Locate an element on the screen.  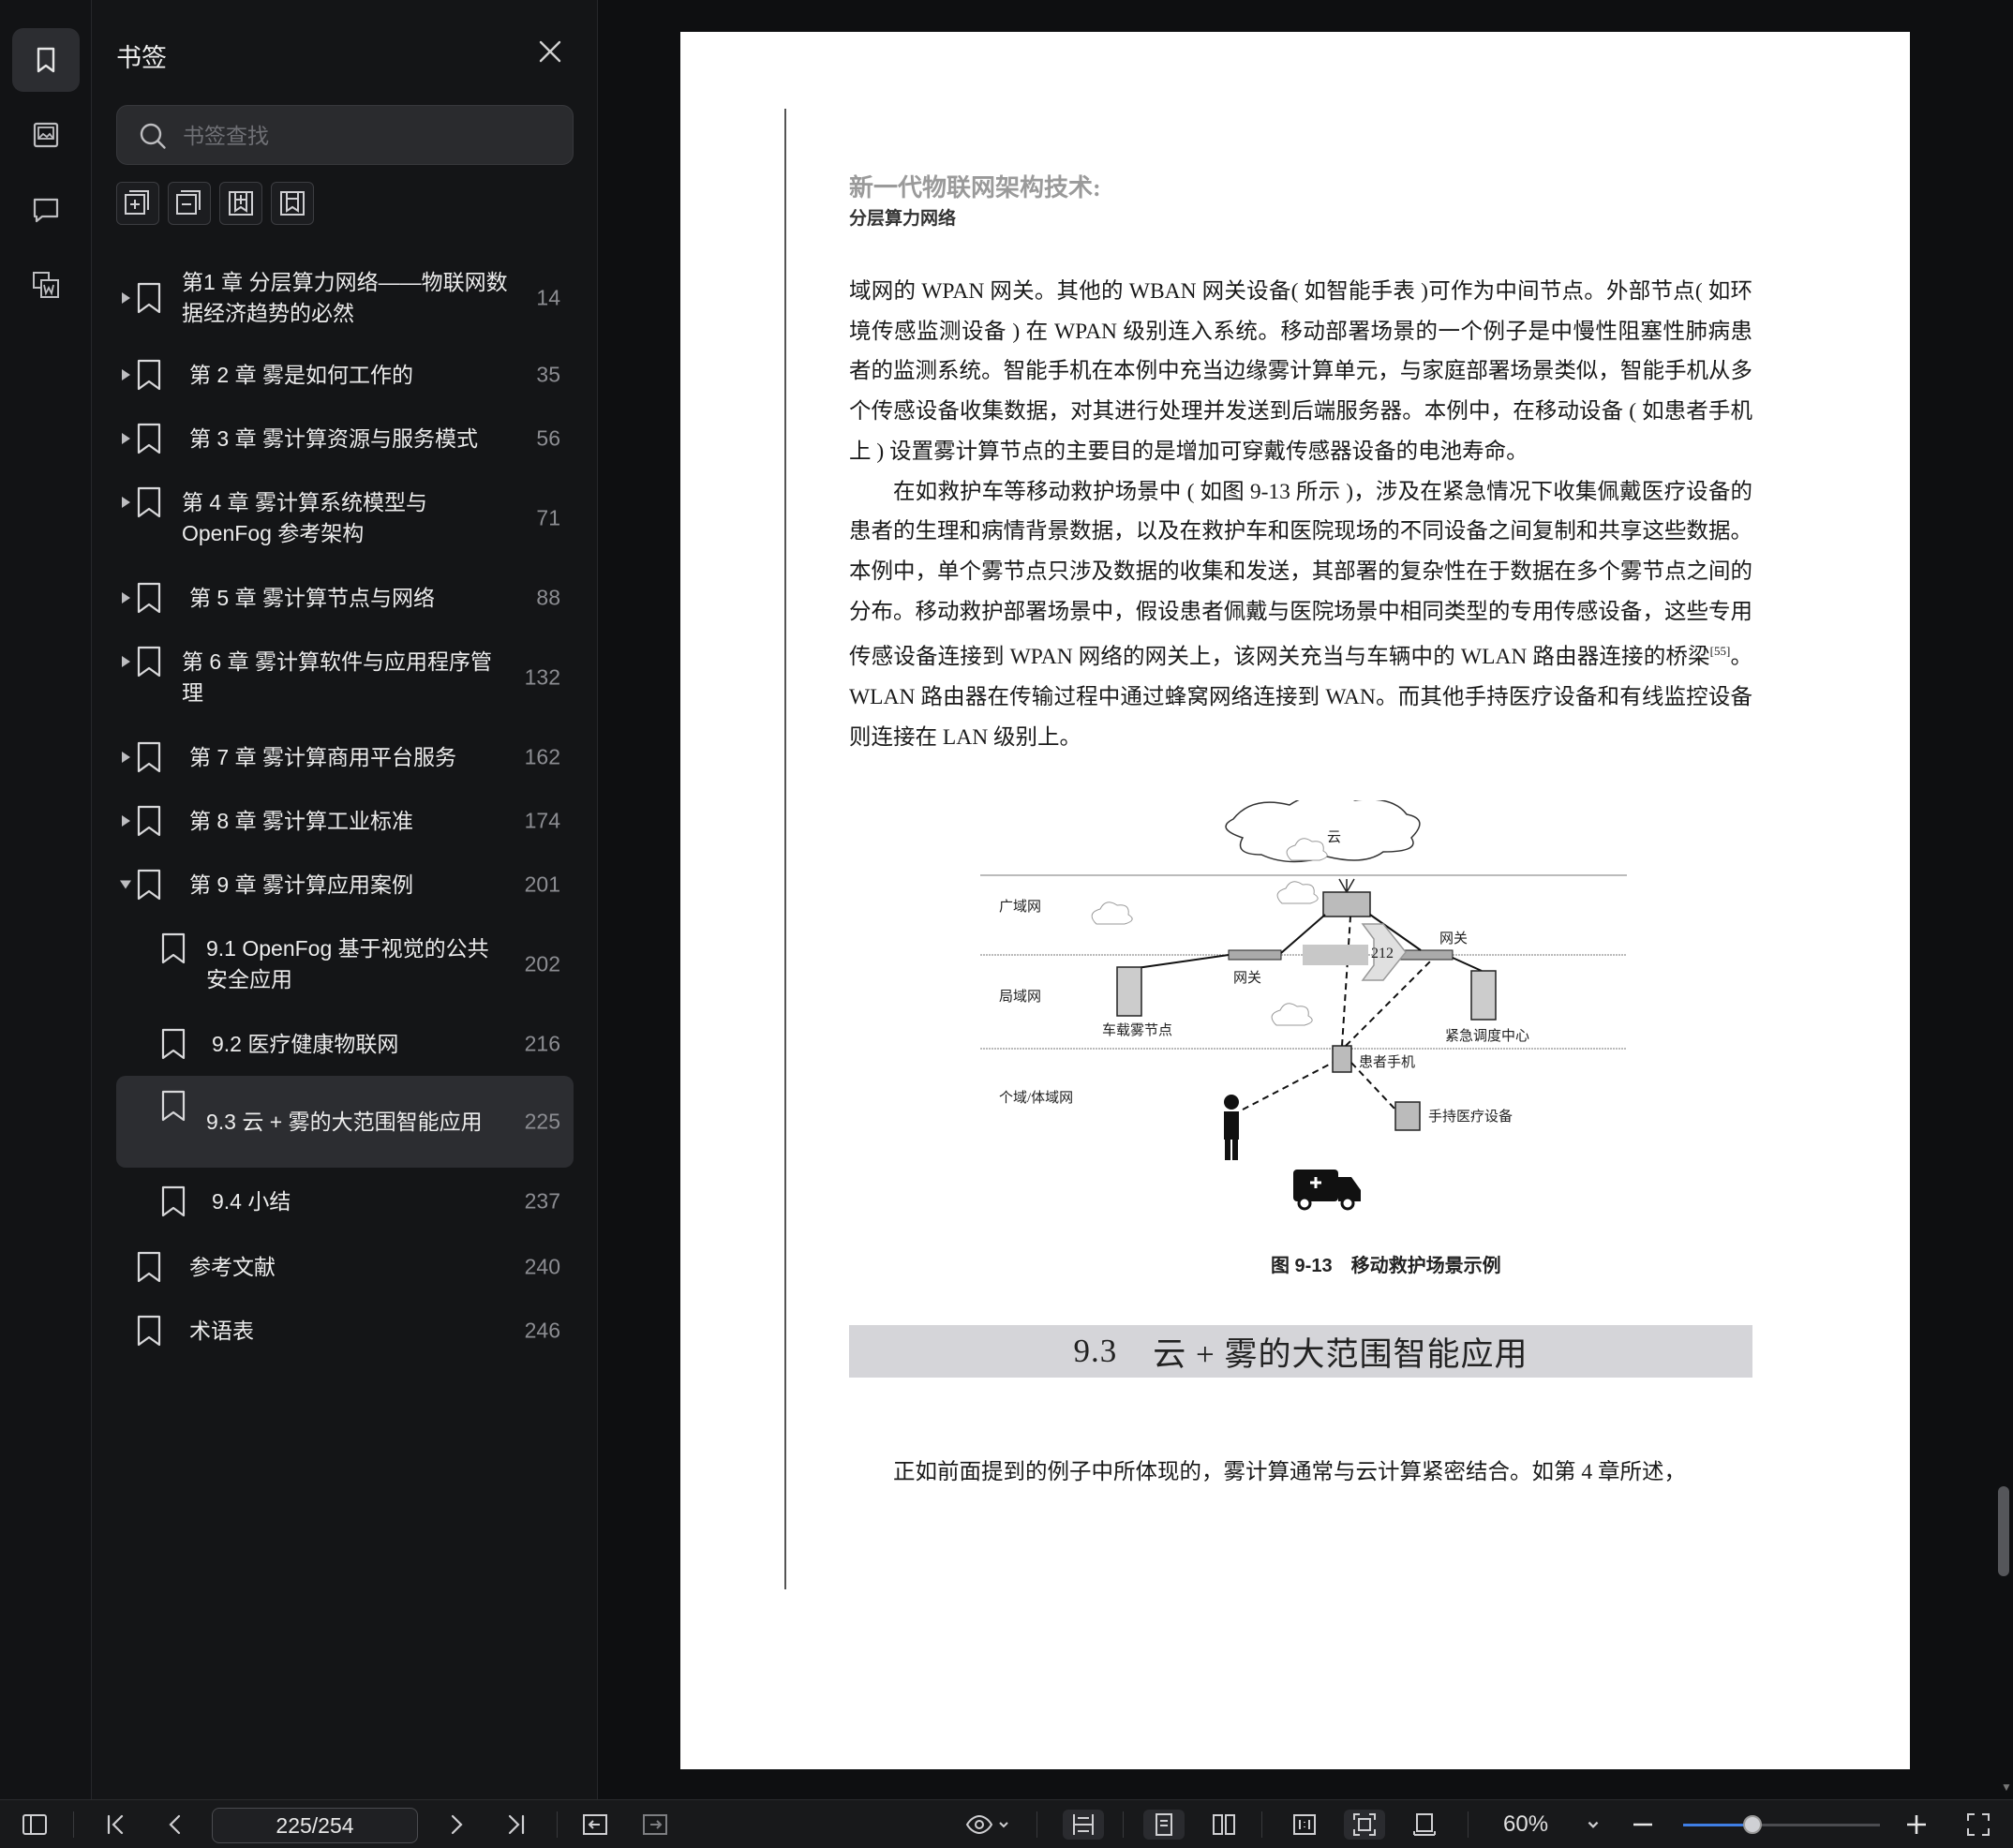
page-number-marker: 212 is located at coordinates (1355, 952).